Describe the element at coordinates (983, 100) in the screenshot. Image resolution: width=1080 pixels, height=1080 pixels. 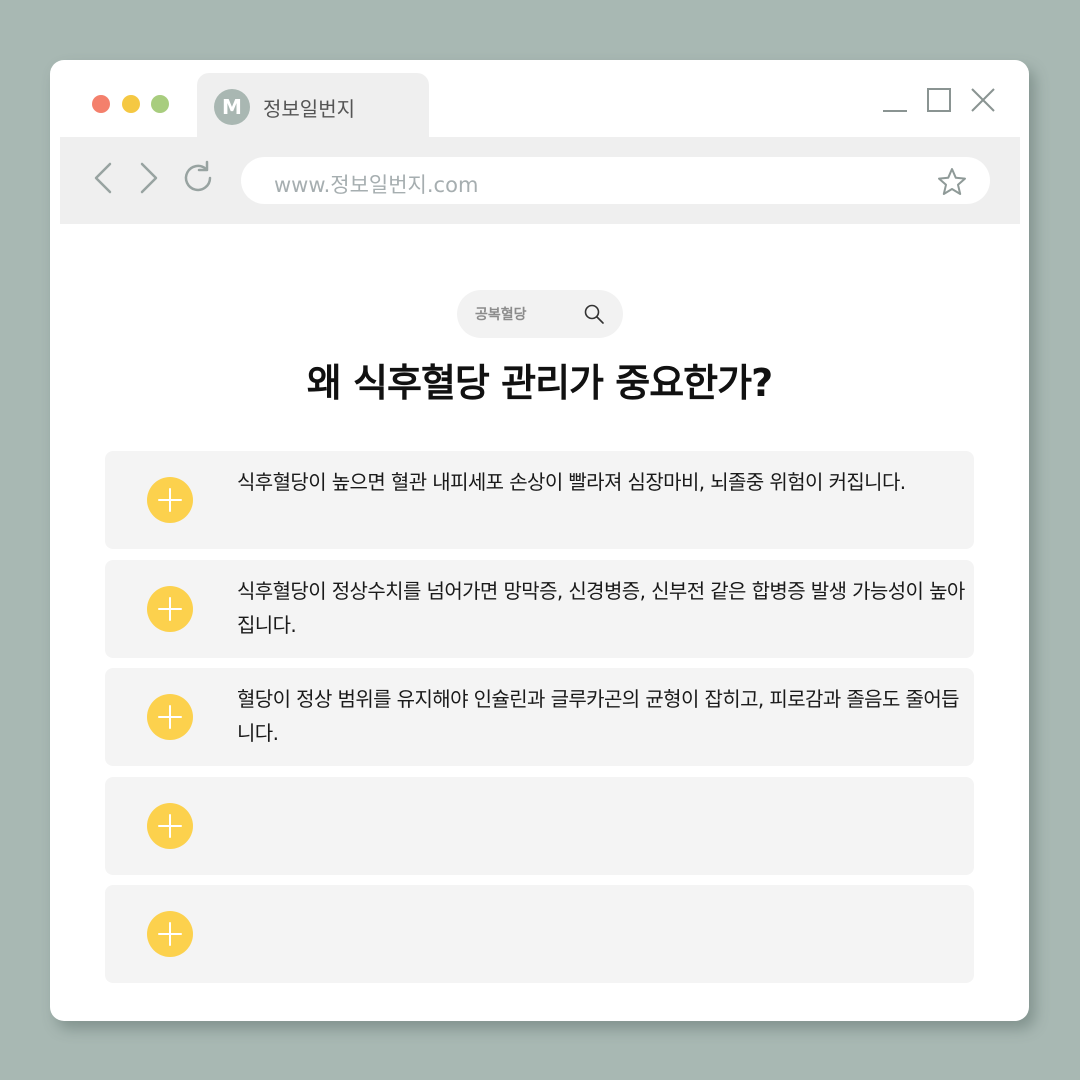
I see `close-icon` at that location.